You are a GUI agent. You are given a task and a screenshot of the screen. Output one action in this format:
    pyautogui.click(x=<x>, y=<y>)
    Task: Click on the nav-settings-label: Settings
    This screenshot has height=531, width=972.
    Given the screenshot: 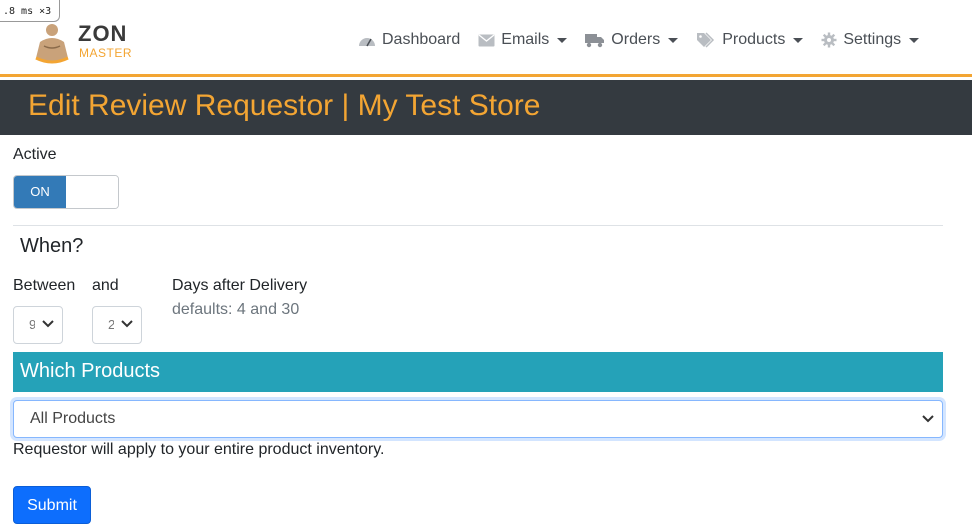 What is the action you would take?
    pyautogui.click(x=872, y=39)
    